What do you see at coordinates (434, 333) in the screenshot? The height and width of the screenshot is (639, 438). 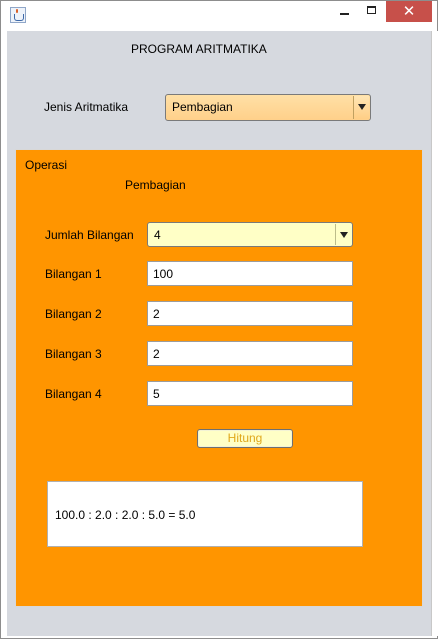 I see `window-edge` at bounding box center [434, 333].